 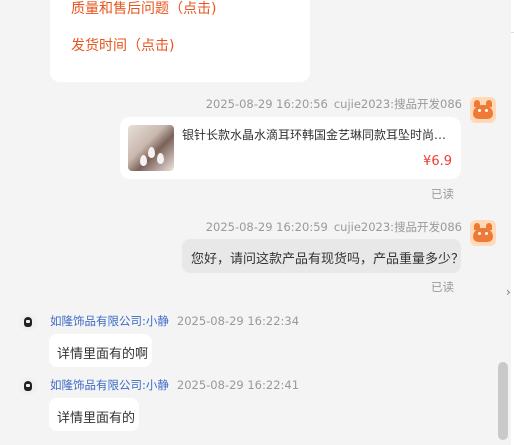 What do you see at coordinates (266, 104) in the screenshot?
I see `message-time: 2025-08-29 16:20:56` at bounding box center [266, 104].